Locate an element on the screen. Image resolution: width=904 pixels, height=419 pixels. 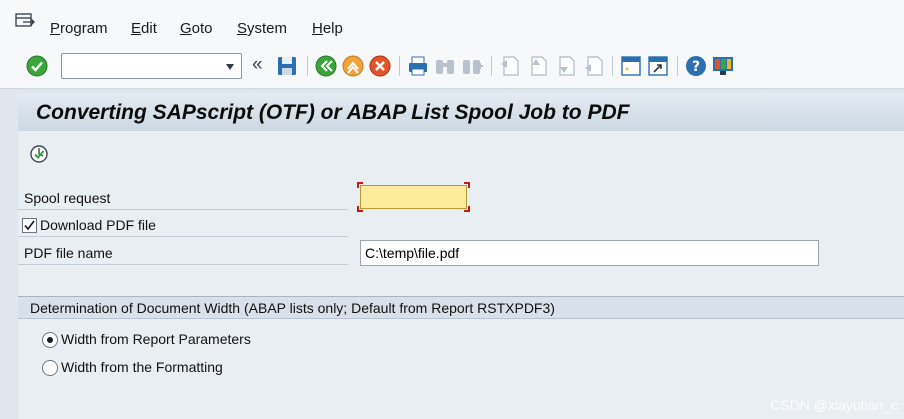
save-icon is located at coordinates (287, 66).